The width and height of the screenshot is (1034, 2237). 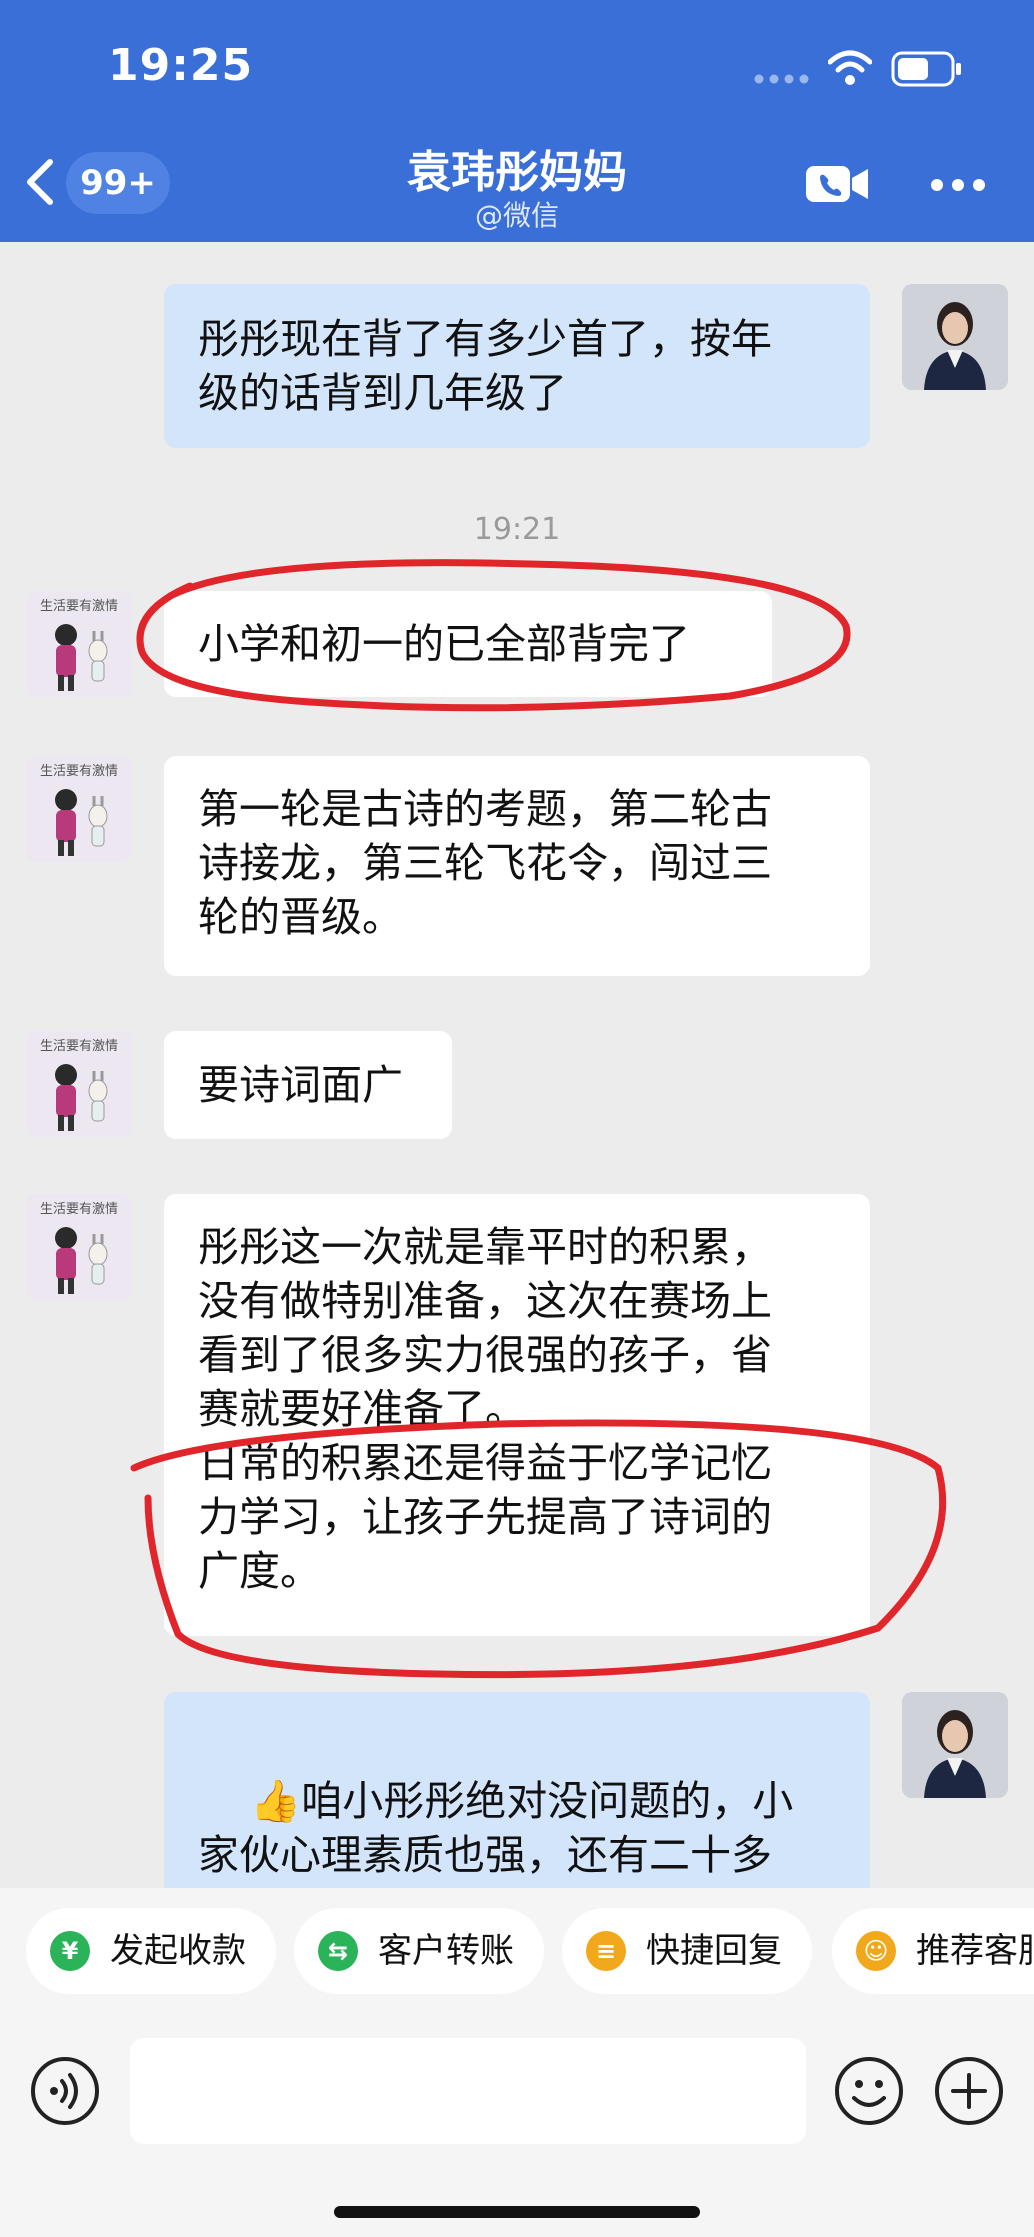 I want to click on more-options-icon, so click(x=958, y=185).